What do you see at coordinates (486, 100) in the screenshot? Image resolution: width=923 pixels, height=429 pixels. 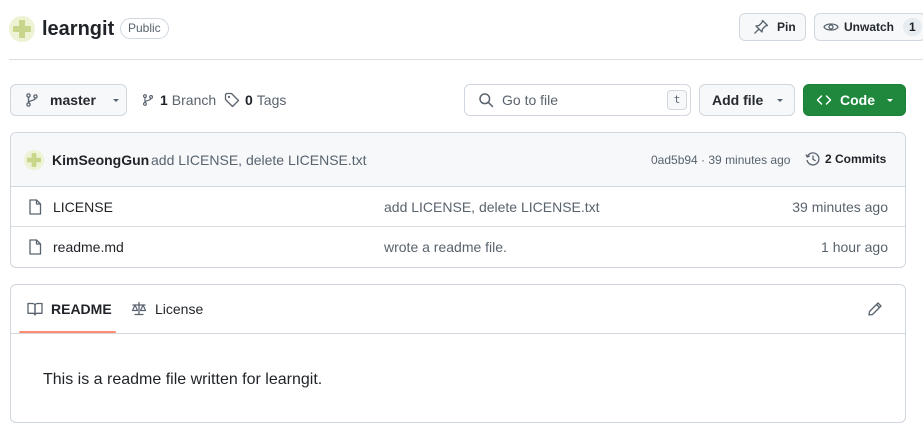 I see `search-icon` at bounding box center [486, 100].